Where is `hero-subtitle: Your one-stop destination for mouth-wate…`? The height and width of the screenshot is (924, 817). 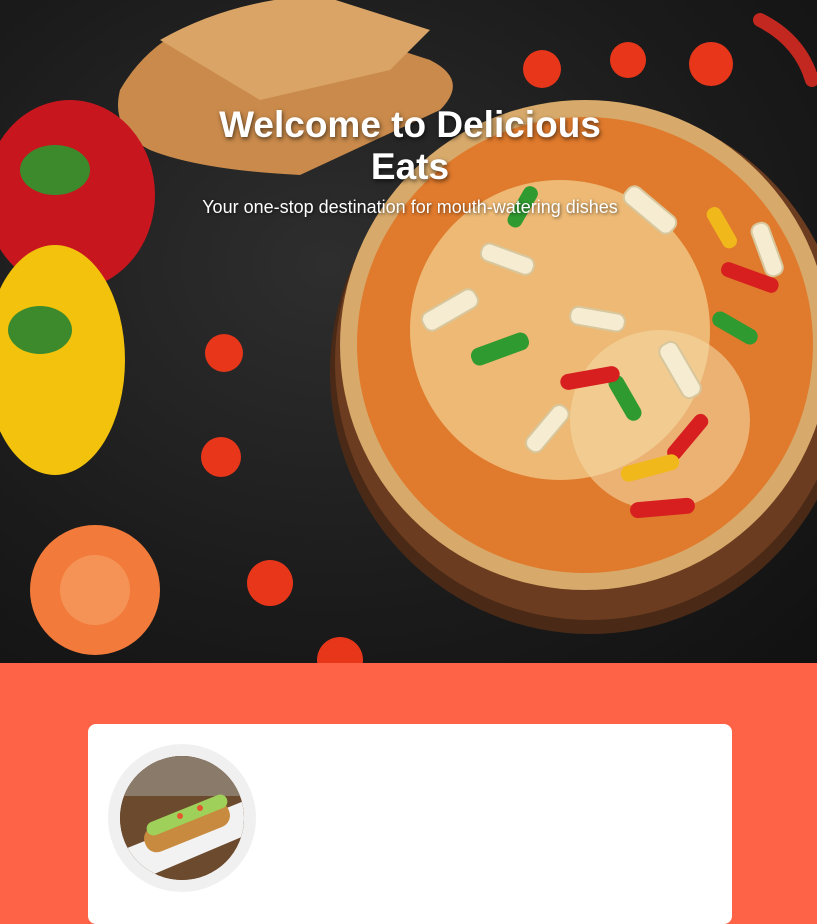
hero-subtitle: Your one-stop destination for mouth-wate… is located at coordinates (410, 207).